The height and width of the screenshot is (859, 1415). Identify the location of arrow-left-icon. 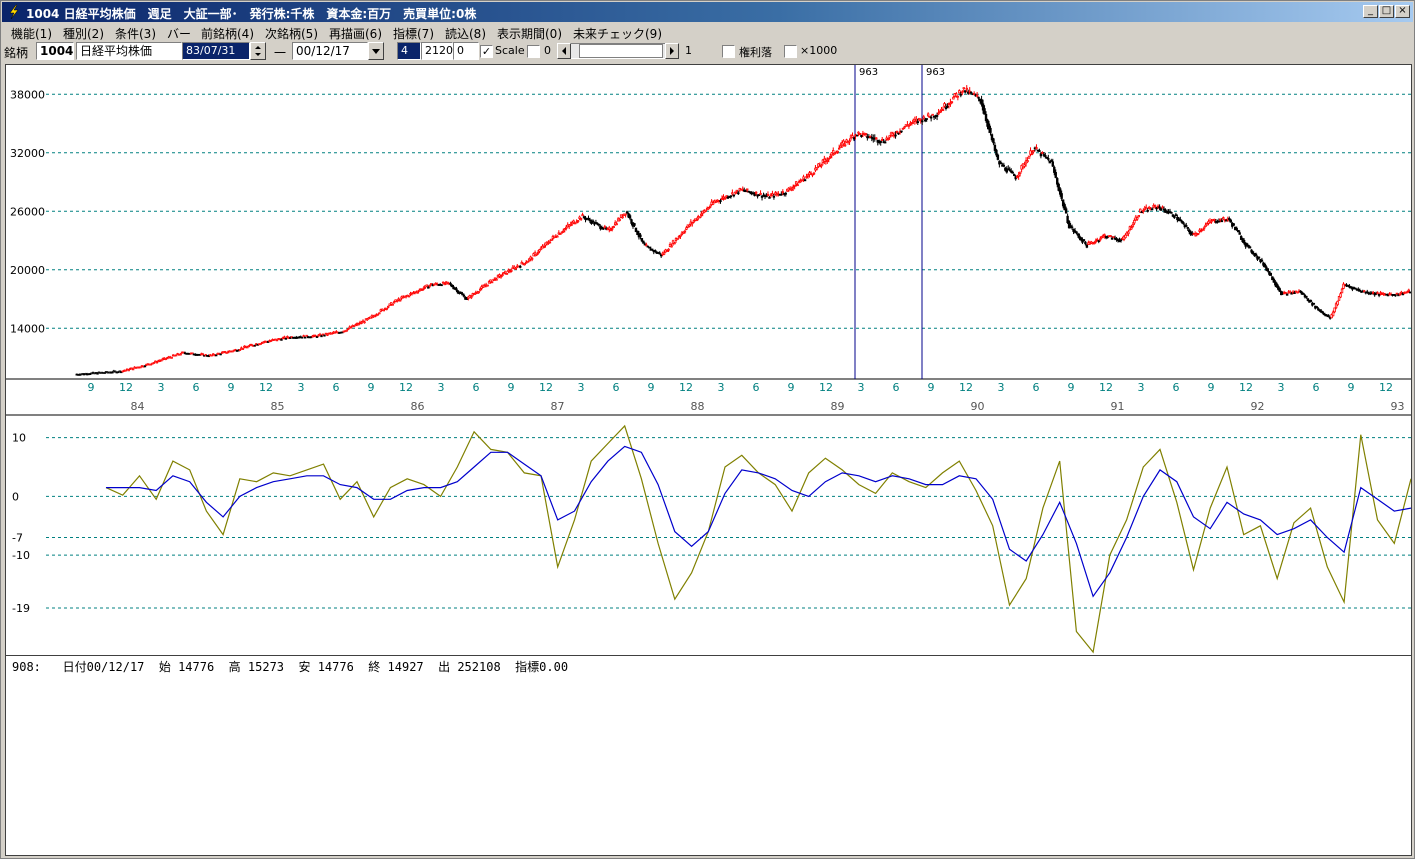
(564, 51).